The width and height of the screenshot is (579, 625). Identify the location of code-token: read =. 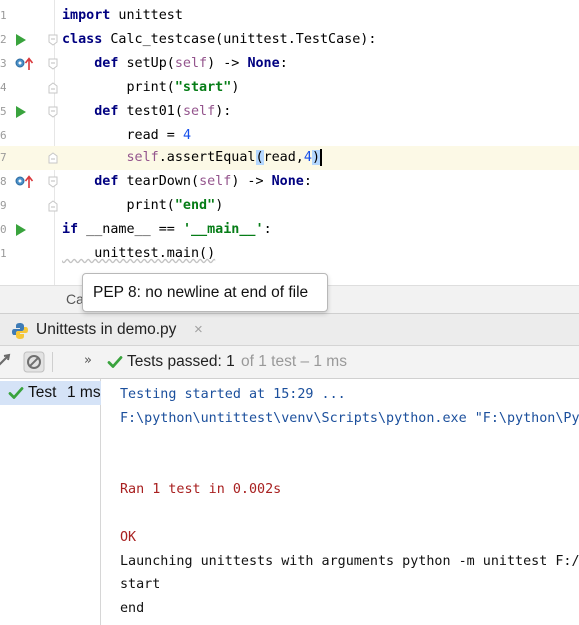
(122, 135).